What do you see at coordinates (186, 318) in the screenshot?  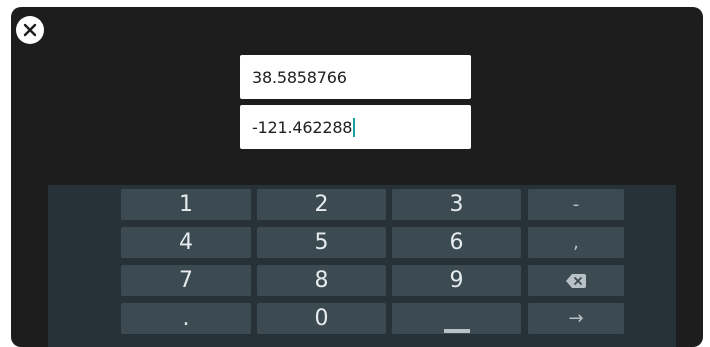 I see `key-decimal: .` at bounding box center [186, 318].